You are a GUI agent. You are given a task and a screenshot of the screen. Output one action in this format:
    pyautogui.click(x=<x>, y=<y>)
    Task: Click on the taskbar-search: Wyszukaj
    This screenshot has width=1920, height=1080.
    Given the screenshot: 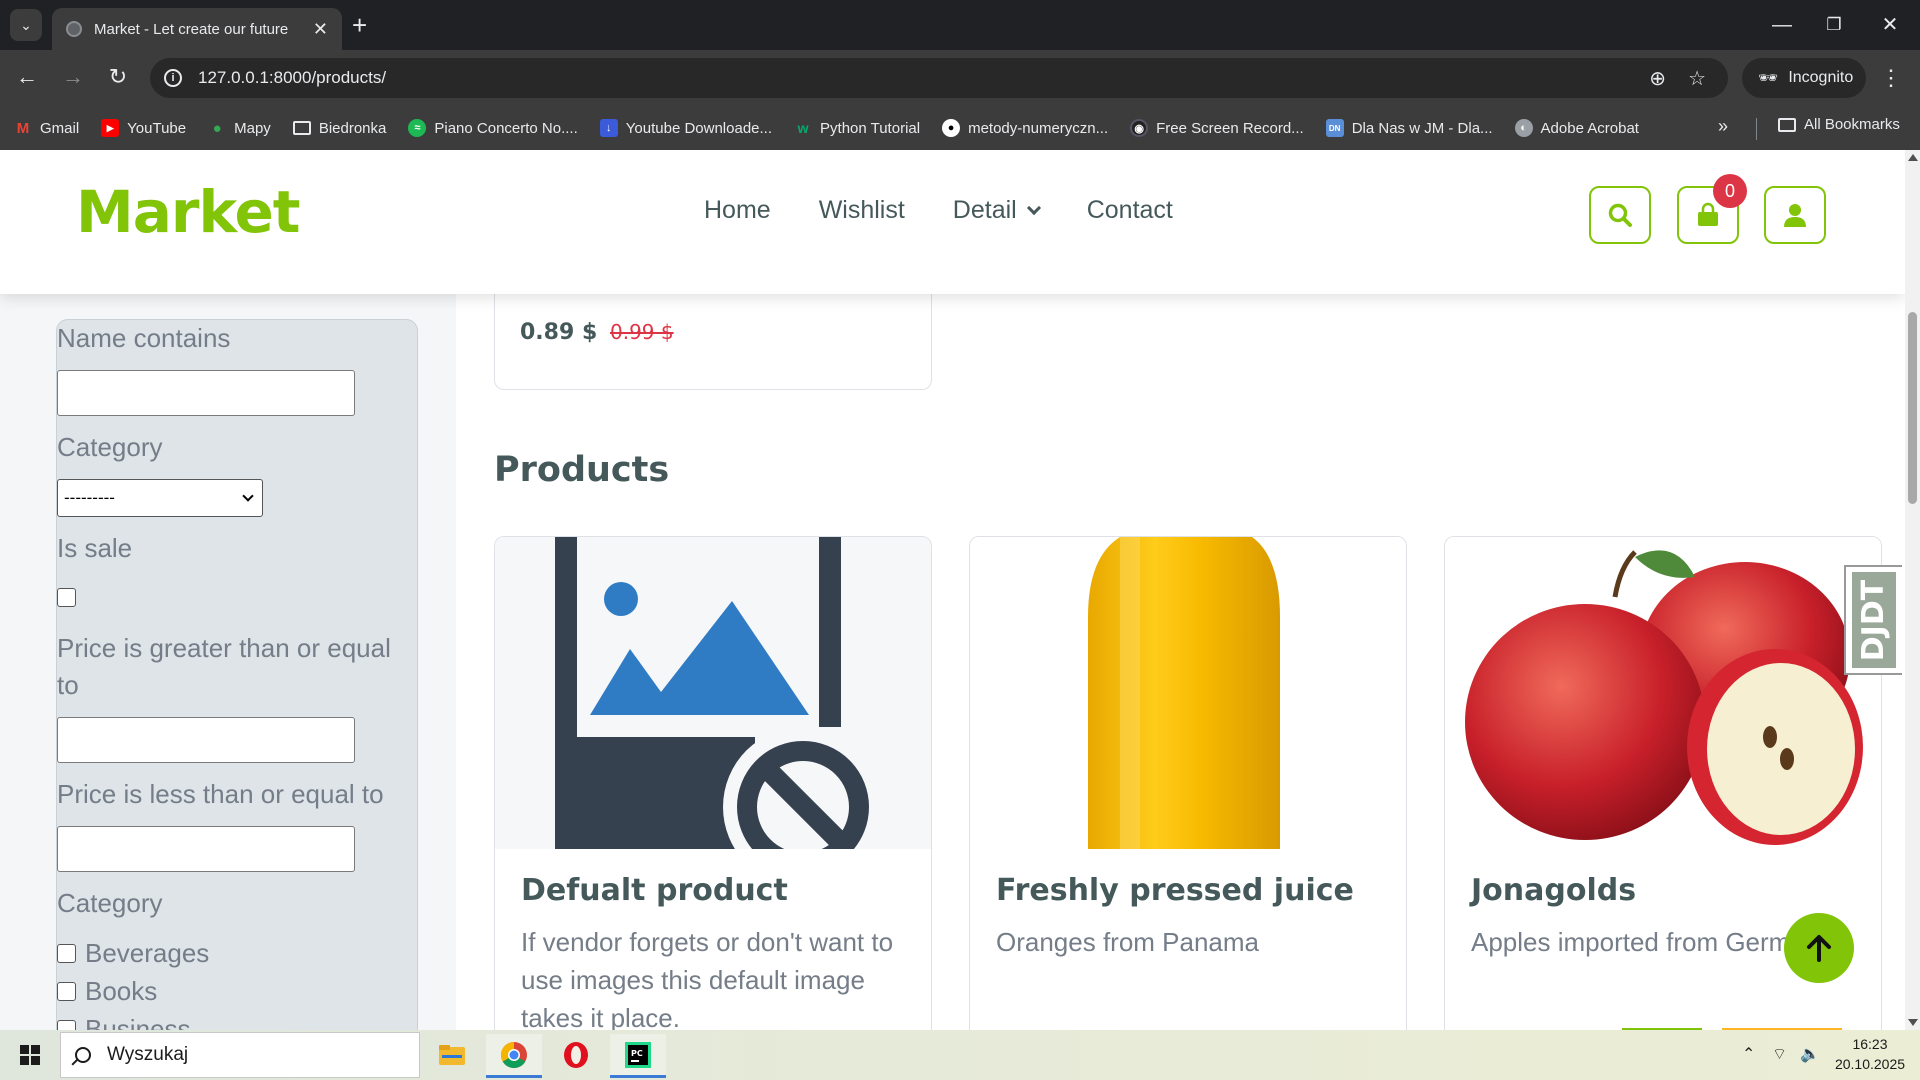 What is the action you would take?
    pyautogui.click(x=240, y=1055)
    